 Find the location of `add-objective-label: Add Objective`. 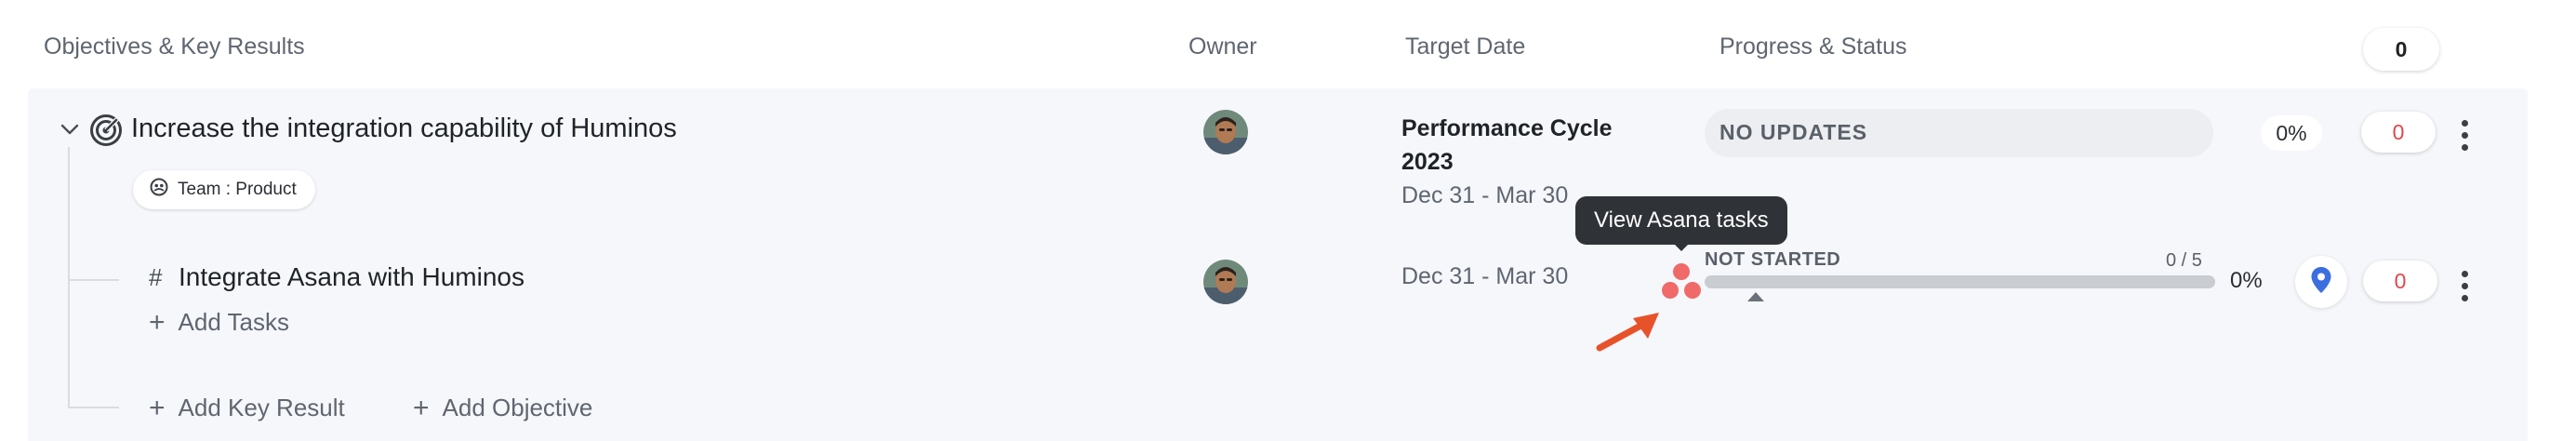

add-objective-label: Add Objective is located at coordinates (517, 408).